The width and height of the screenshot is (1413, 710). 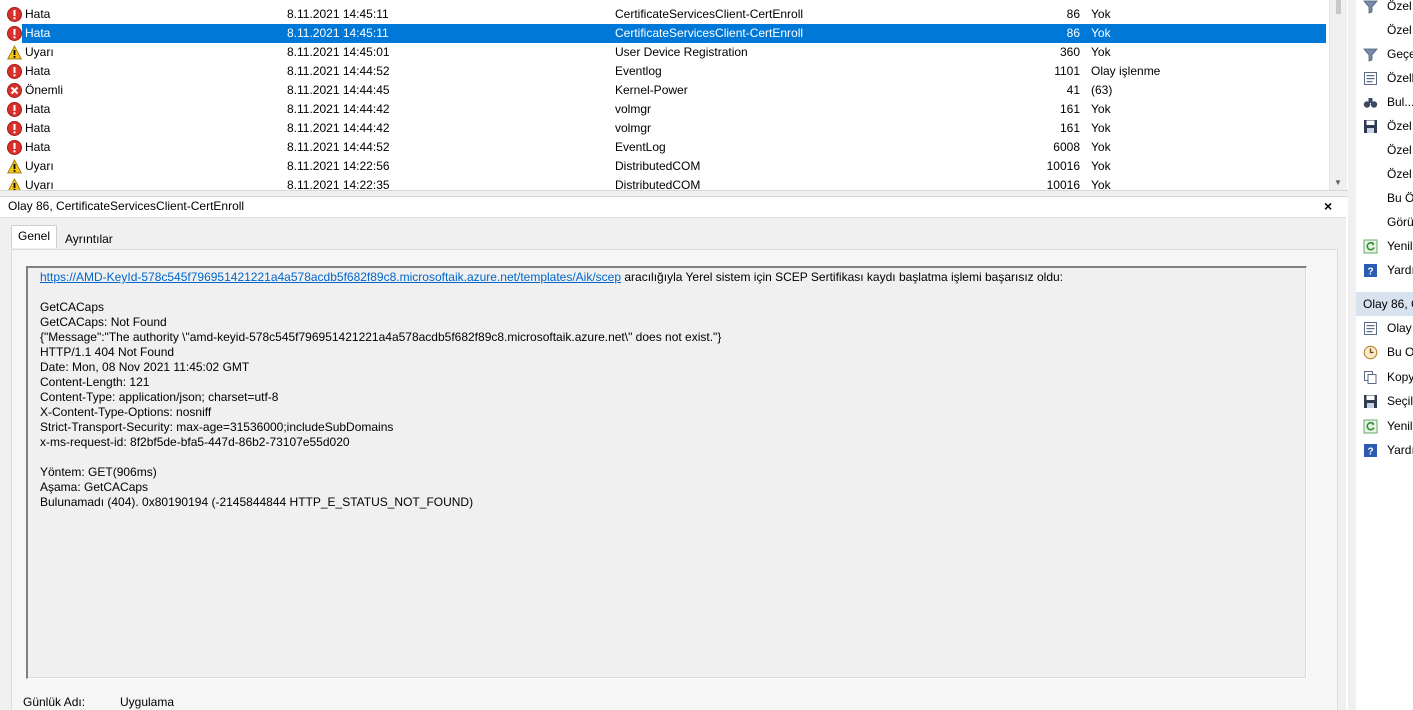 I want to click on refresh-icon, so click(x=1370, y=246).